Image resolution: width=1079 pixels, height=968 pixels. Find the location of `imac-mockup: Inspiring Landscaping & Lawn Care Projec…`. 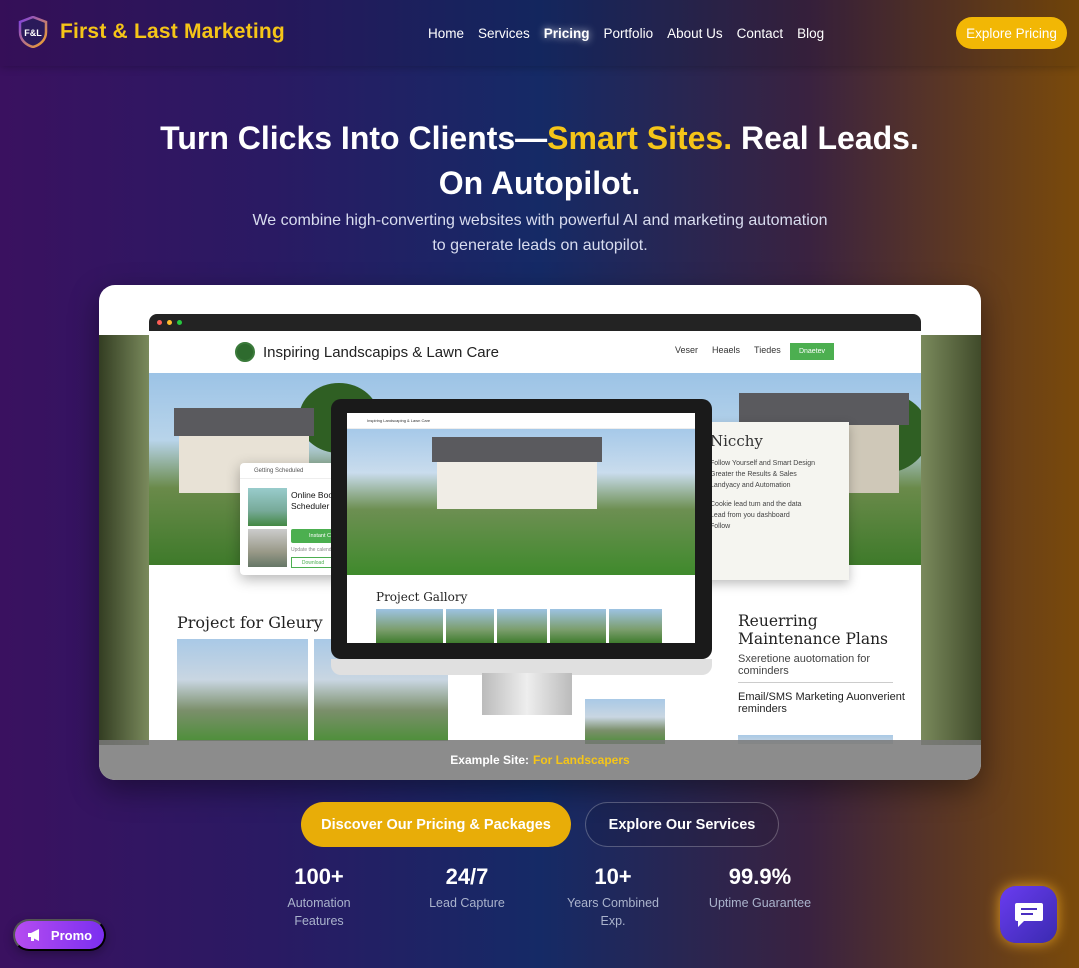

imac-mockup: Inspiring Landscaping & Lawn Care Projec… is located at coordinates (521, 529).